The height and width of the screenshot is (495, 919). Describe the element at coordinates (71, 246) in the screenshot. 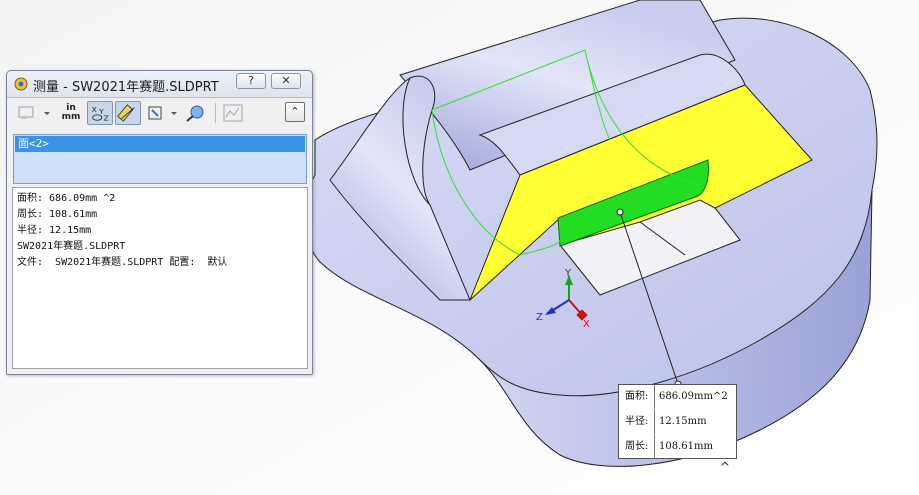

I see `result-part-name: SW2021年赛题.SLDPRT` at that location.